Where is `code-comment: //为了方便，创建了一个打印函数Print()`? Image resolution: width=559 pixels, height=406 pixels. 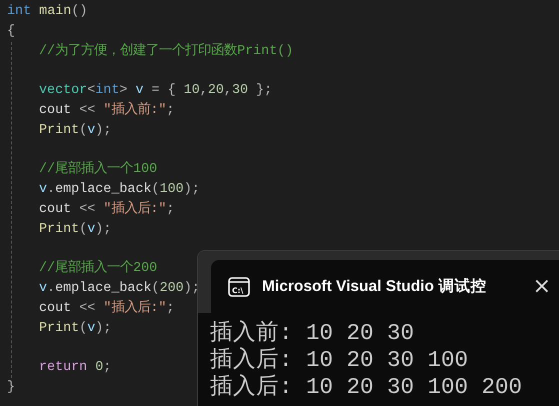
code-comment: //为了方便，创建了一个打印函数Print() is located at coordinates (166, 51).